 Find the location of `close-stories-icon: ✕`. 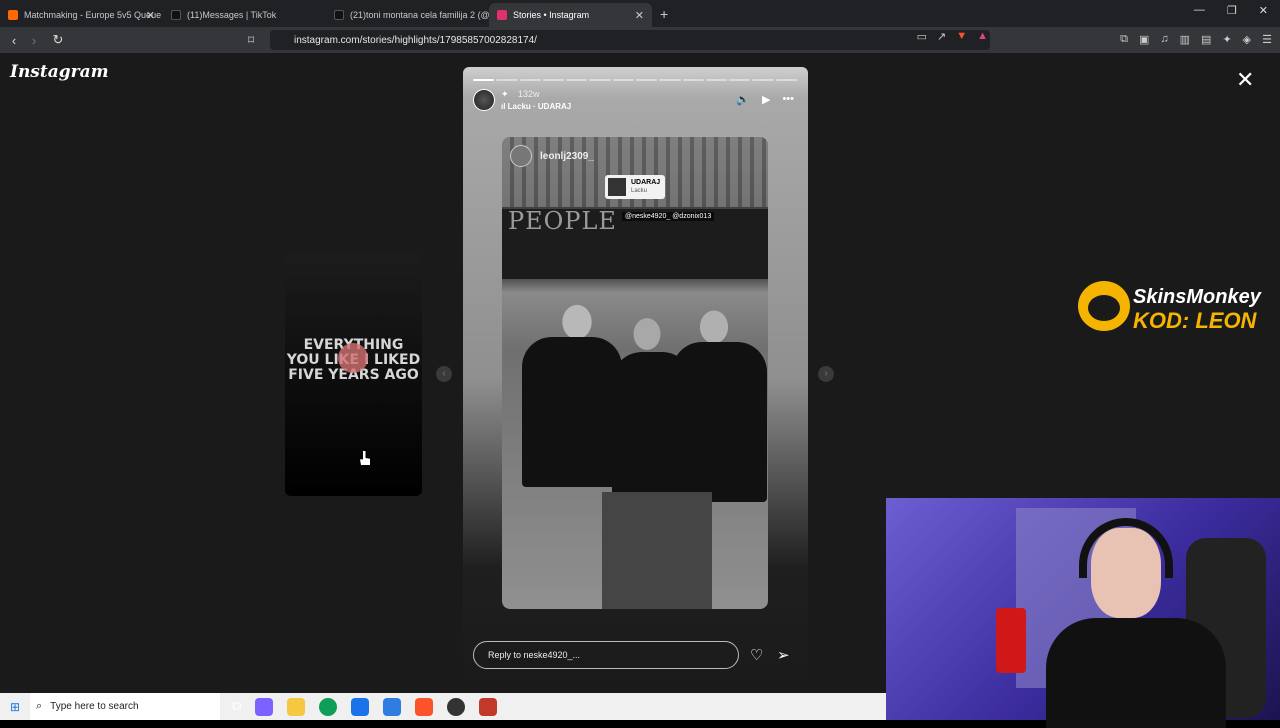

close-stories-icon: ✕ is located at coordinates (1245, 80).